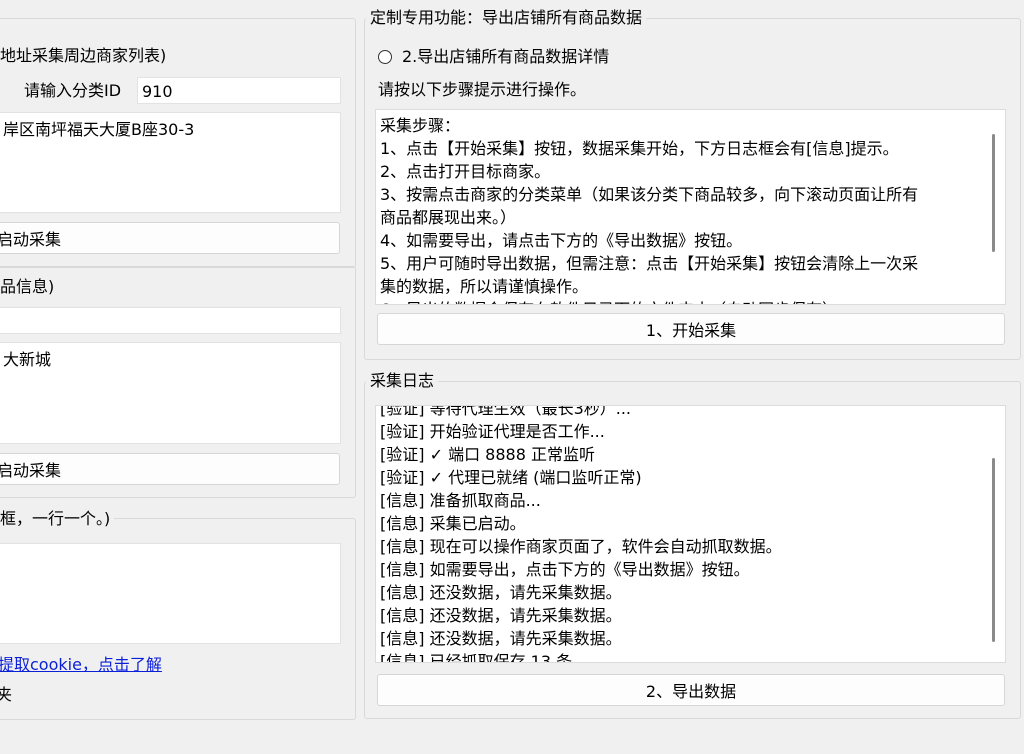 The height and width of the screenshot is (754, 1024). I want to click on step-line: 1、点击【开始采集】按钮，数据采集开始，下方日志框会有[信息]提示。, so click(639, 148).